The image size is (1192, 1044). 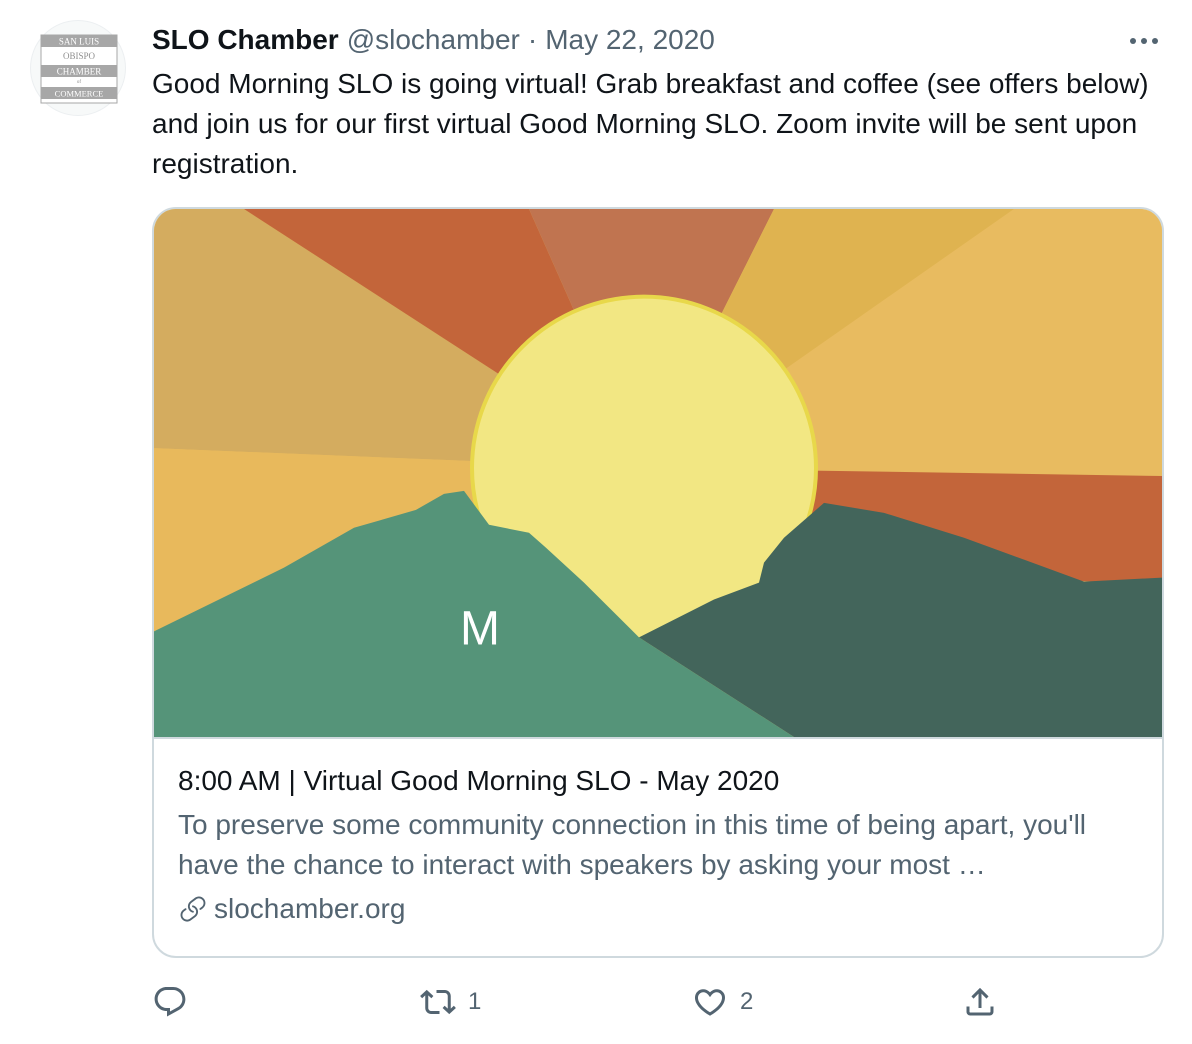 What do you see at coordinates (438, 1002) in the screenshot?
I see `retweet-icon` at bounding box center [438, 1002].